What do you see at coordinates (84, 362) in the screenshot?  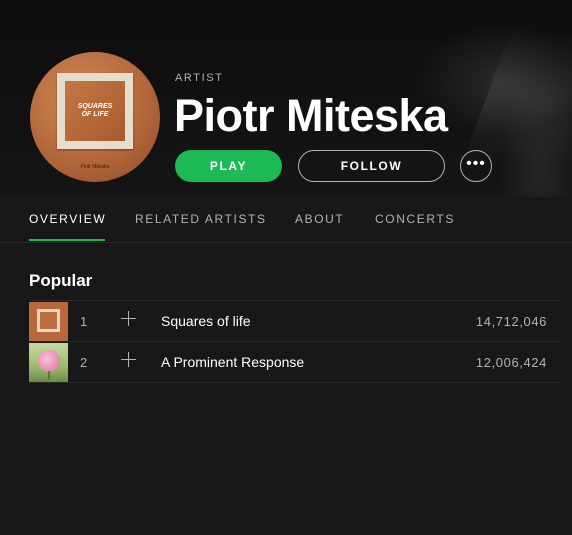 I see `track-number: 2` at bounding box center [84, 362].